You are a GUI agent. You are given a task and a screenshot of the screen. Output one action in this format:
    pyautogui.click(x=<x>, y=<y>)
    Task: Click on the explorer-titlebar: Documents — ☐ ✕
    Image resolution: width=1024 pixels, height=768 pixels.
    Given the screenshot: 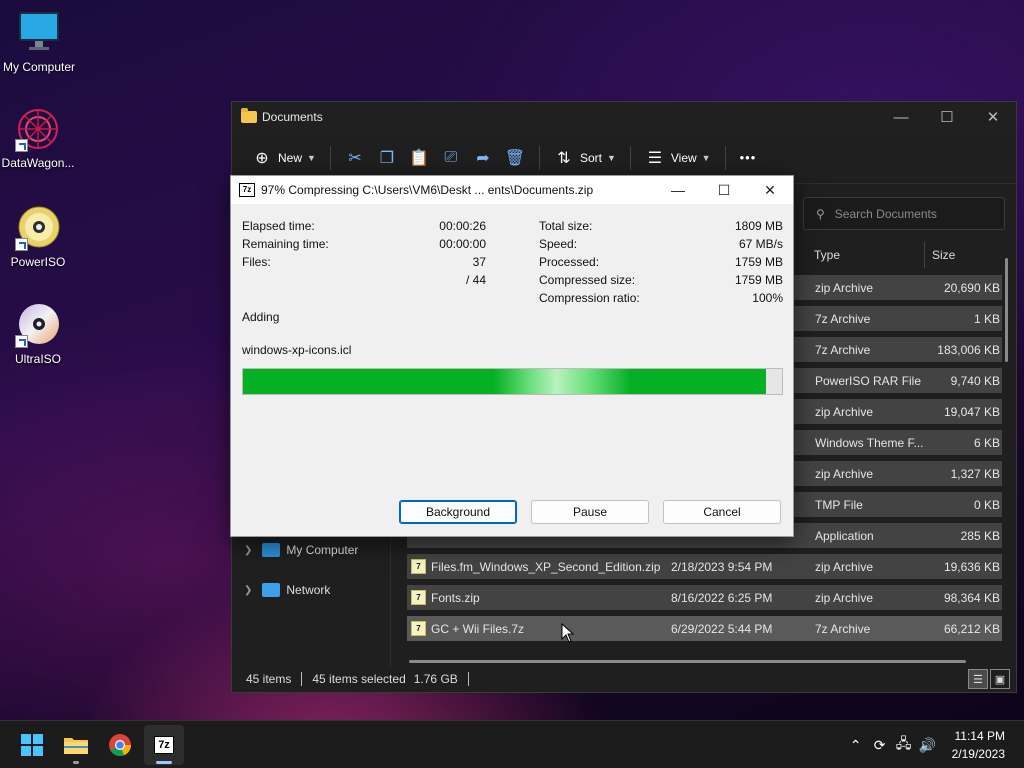 What is the action you would take?
    pyautogui.click(x=624, y=117)
    